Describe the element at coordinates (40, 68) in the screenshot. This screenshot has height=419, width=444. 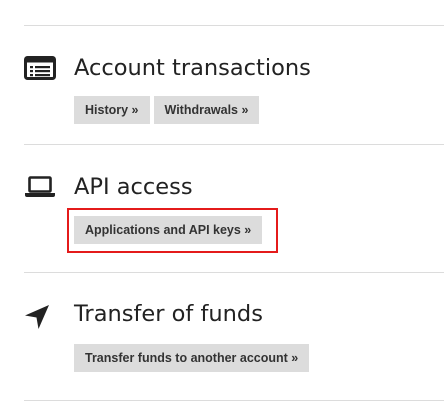
I see `list-icon` at that location.